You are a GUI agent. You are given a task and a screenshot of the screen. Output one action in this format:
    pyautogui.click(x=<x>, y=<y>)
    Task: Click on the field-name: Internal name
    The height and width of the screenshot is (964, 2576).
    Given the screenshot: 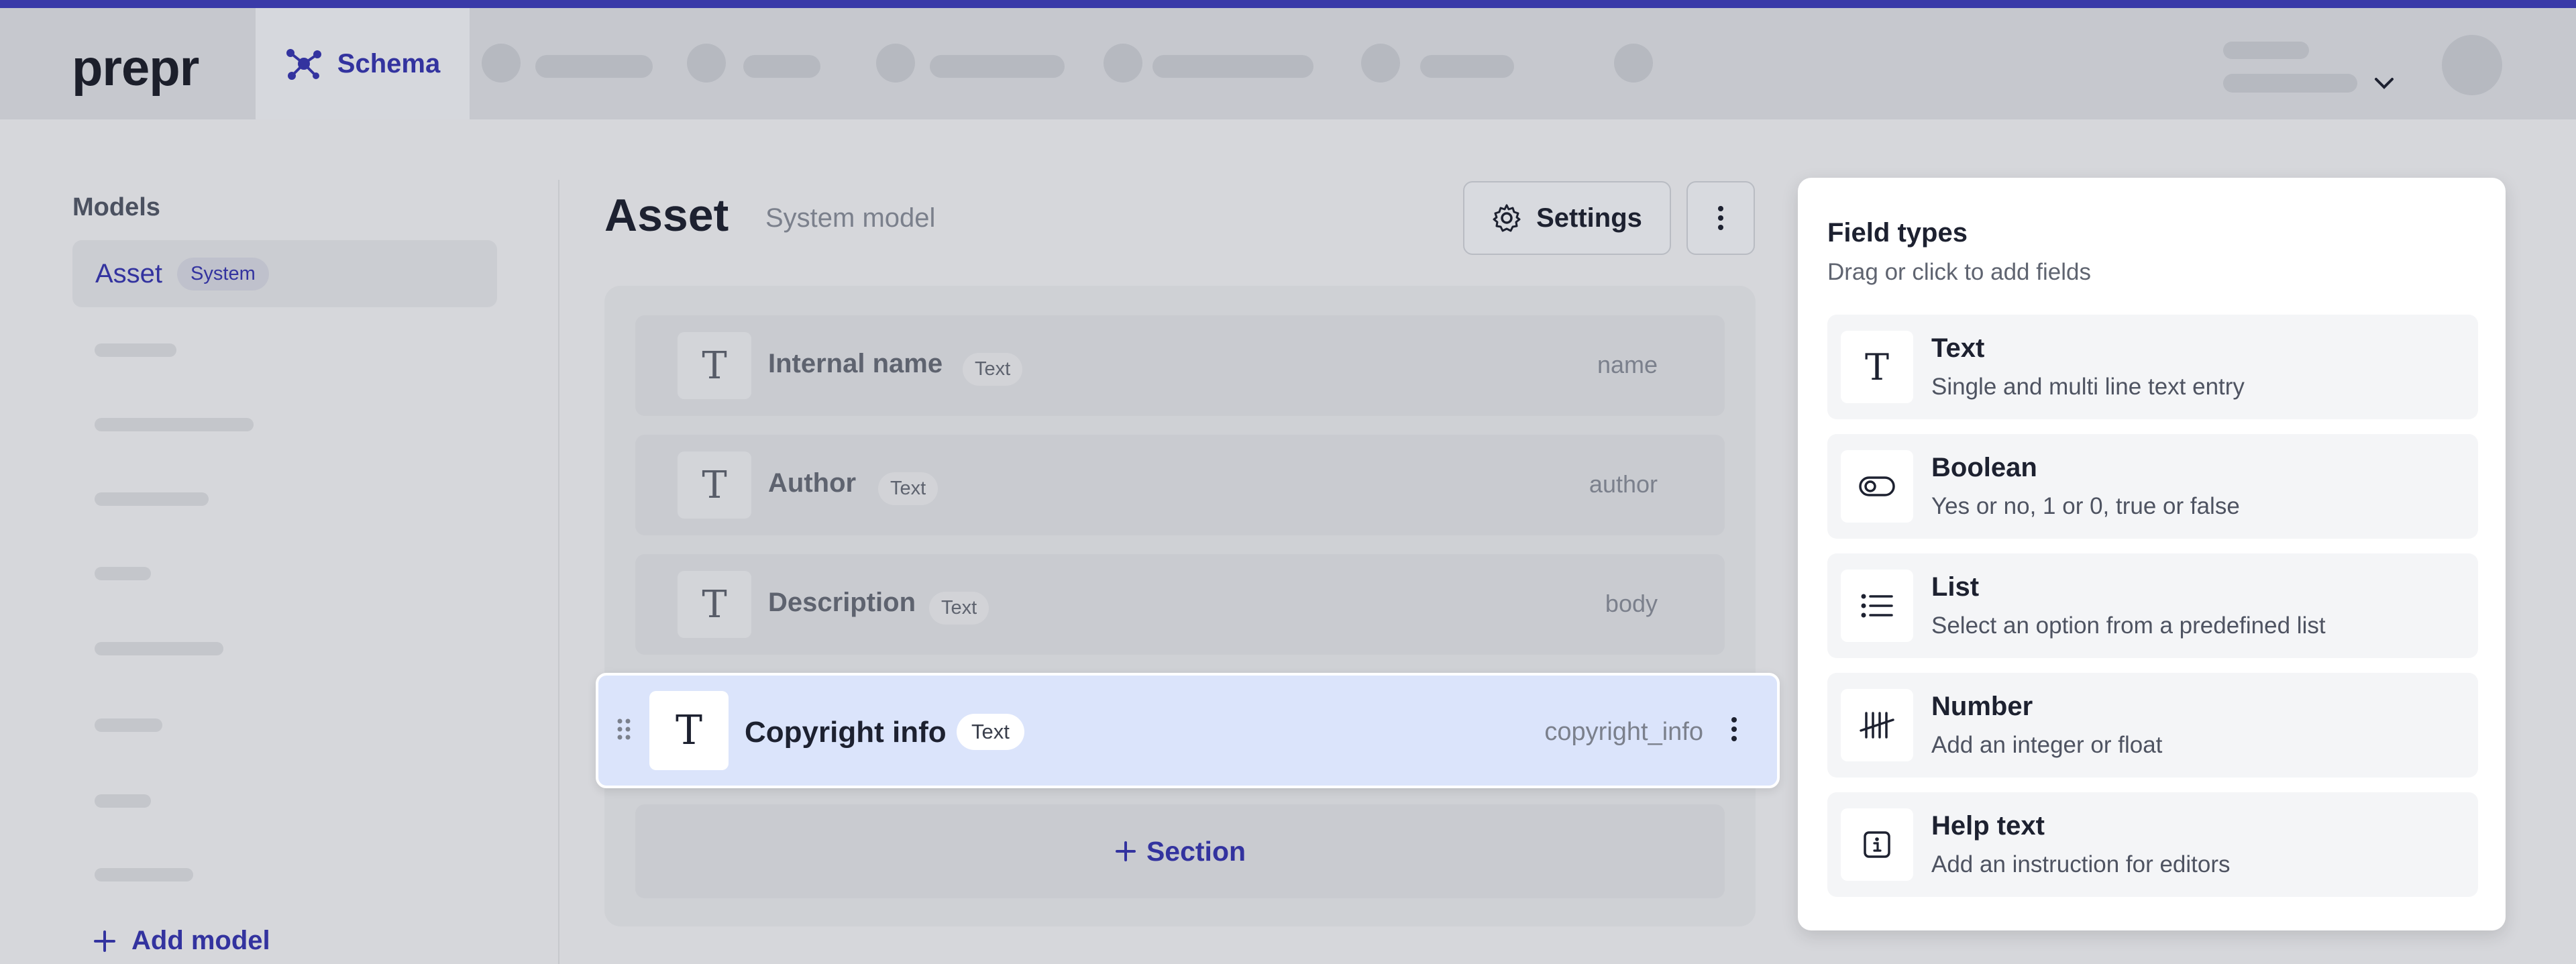 What is the action you would take?
    pyautogui.click(x=855, y=363)
    